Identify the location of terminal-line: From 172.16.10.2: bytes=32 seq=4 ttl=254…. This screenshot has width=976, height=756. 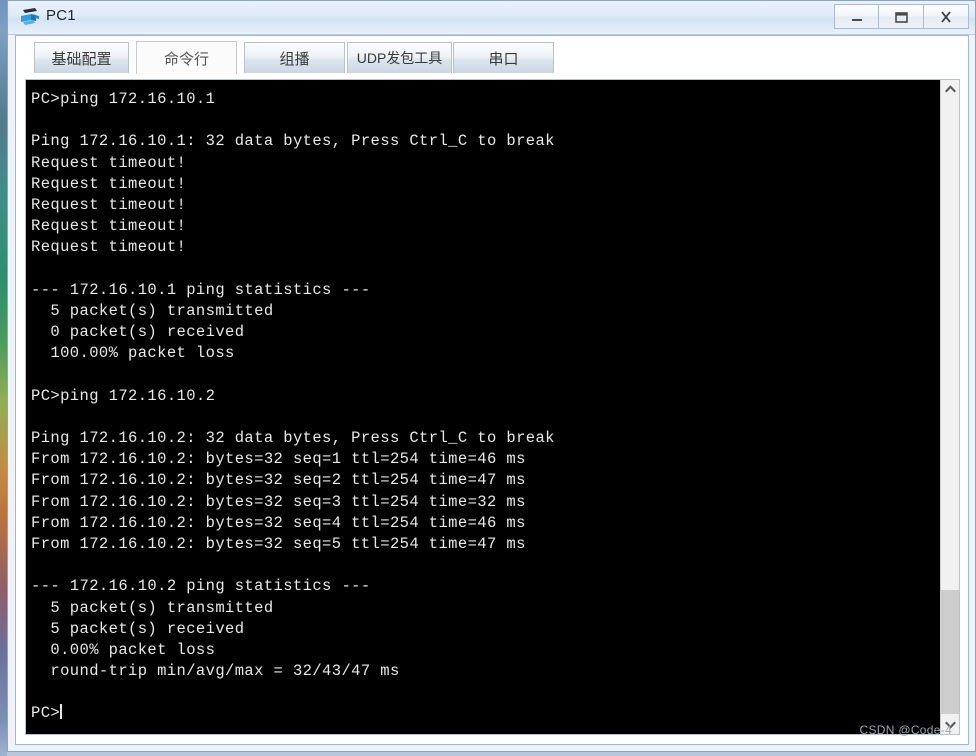
(278, 522).